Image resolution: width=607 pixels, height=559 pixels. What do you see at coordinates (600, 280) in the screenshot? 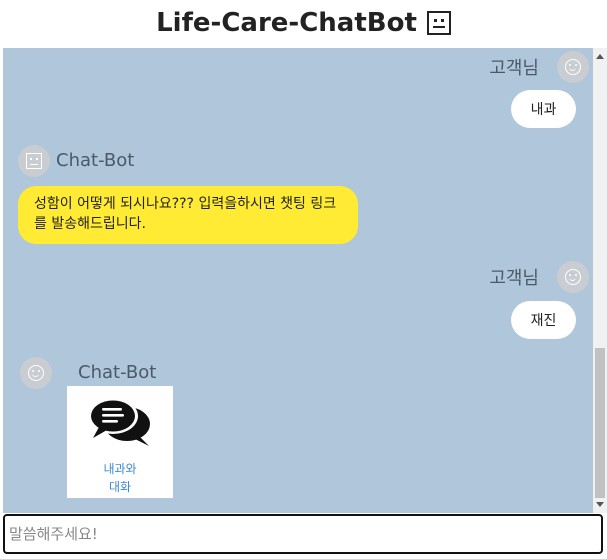
I see `chat-scrollbar` at bounding box center [600, 280].